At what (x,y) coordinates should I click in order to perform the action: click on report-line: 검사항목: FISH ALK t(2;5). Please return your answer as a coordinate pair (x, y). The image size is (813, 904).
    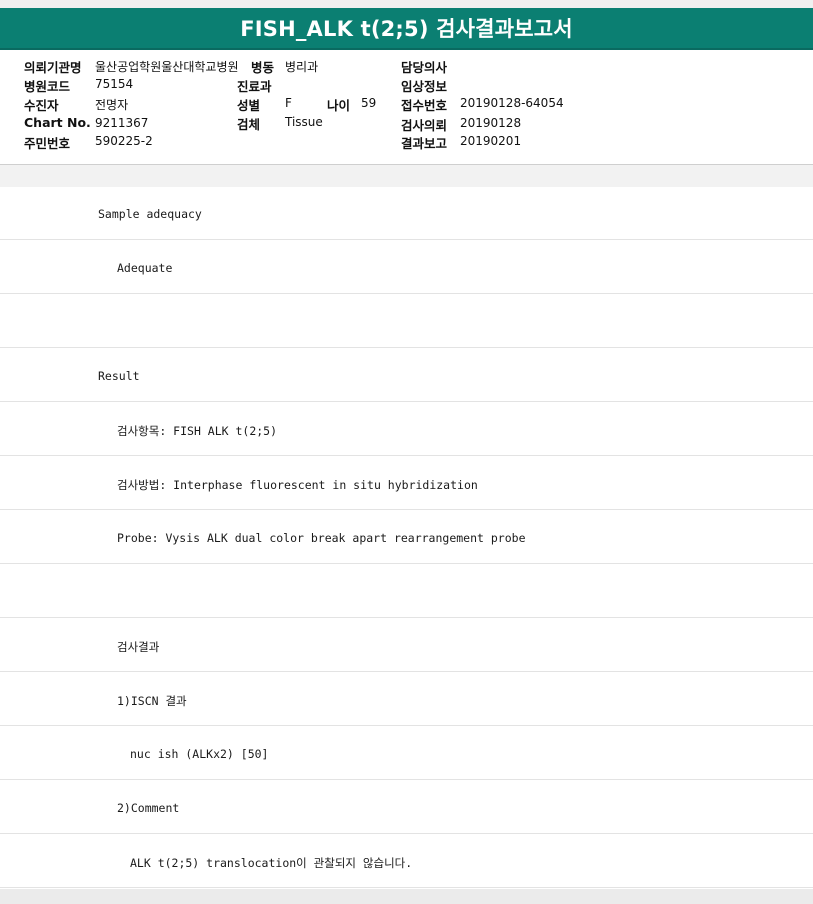
    Looking at the image, I should click on (406, 429).